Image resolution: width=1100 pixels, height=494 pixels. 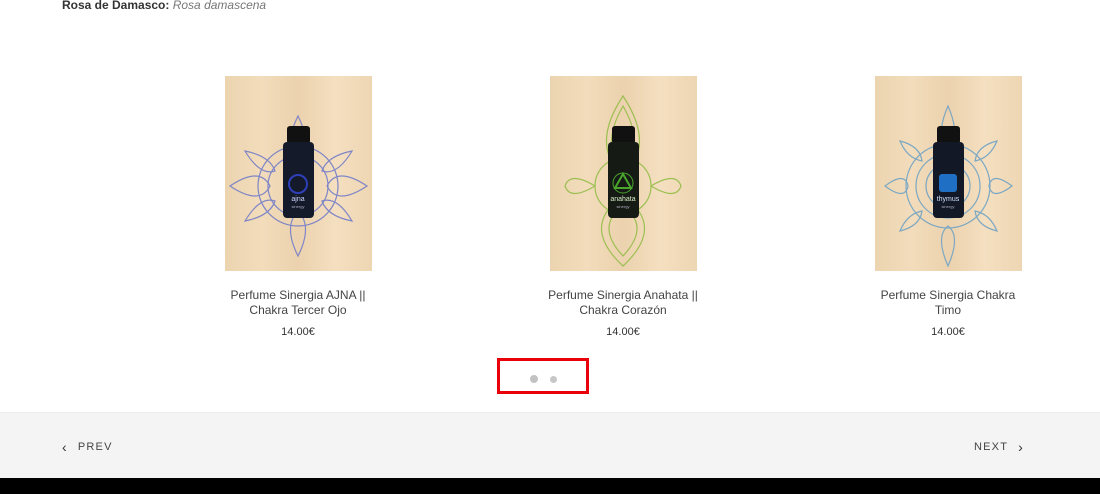 I want to click on product-illustration: thymus sinergy, so click(x=948, y=186).